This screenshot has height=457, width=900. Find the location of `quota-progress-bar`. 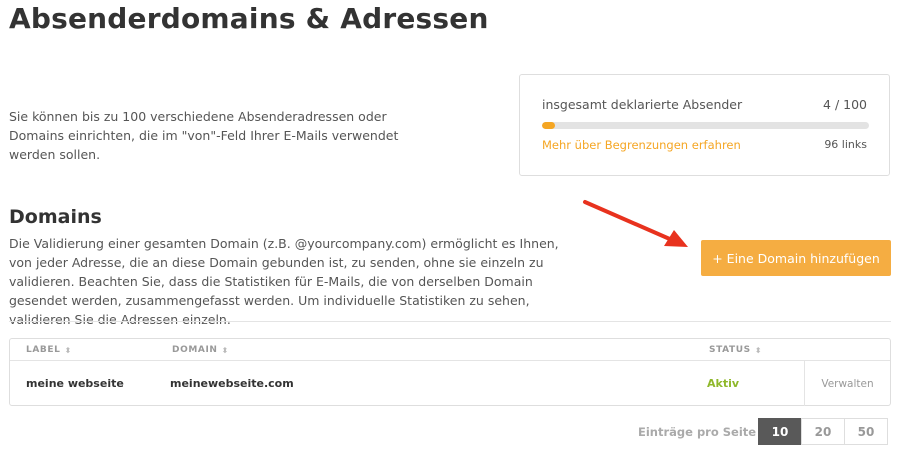

quota-progress-bar is located at coordinates (705, 125).